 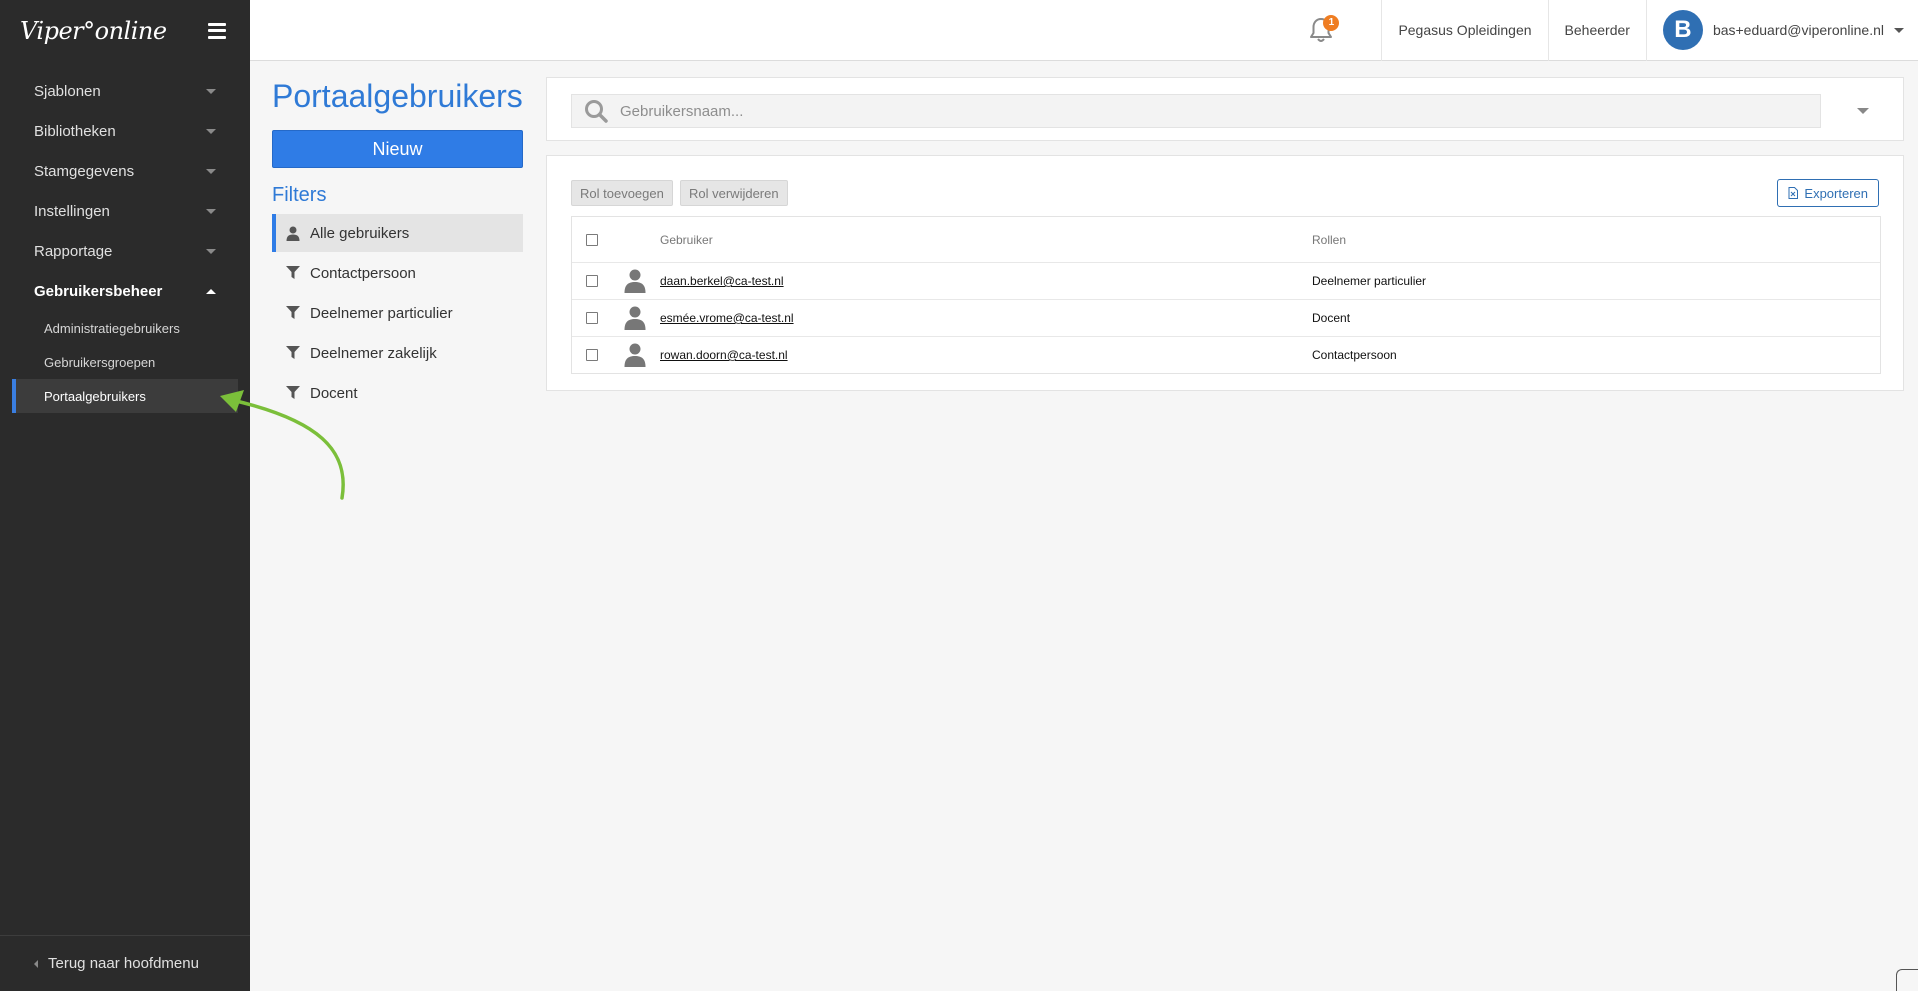 What do you see at coordinates (722, 281) in the screenshot?
I see `user-link: daan.berkel@ca-test.nl` at bounding box center [722, 281].